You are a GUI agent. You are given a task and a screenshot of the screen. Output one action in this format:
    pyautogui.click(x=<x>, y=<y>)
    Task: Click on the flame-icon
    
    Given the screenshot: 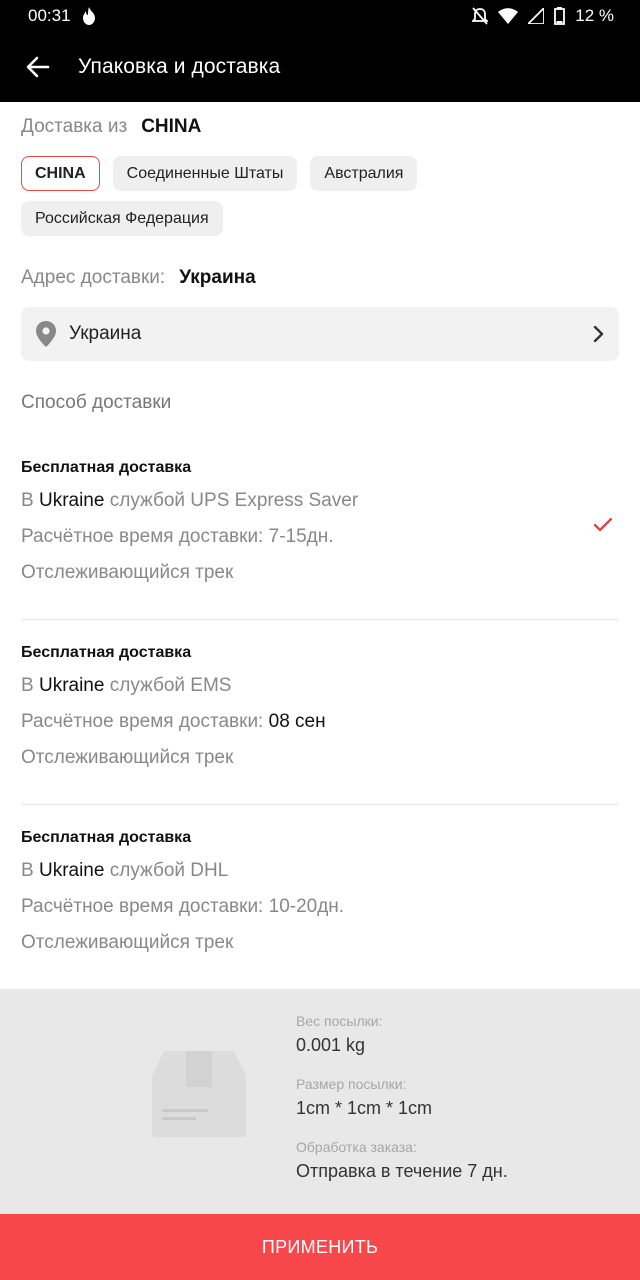 What is the action you would take?
    pyautogui.click(x=88, y=16)
    